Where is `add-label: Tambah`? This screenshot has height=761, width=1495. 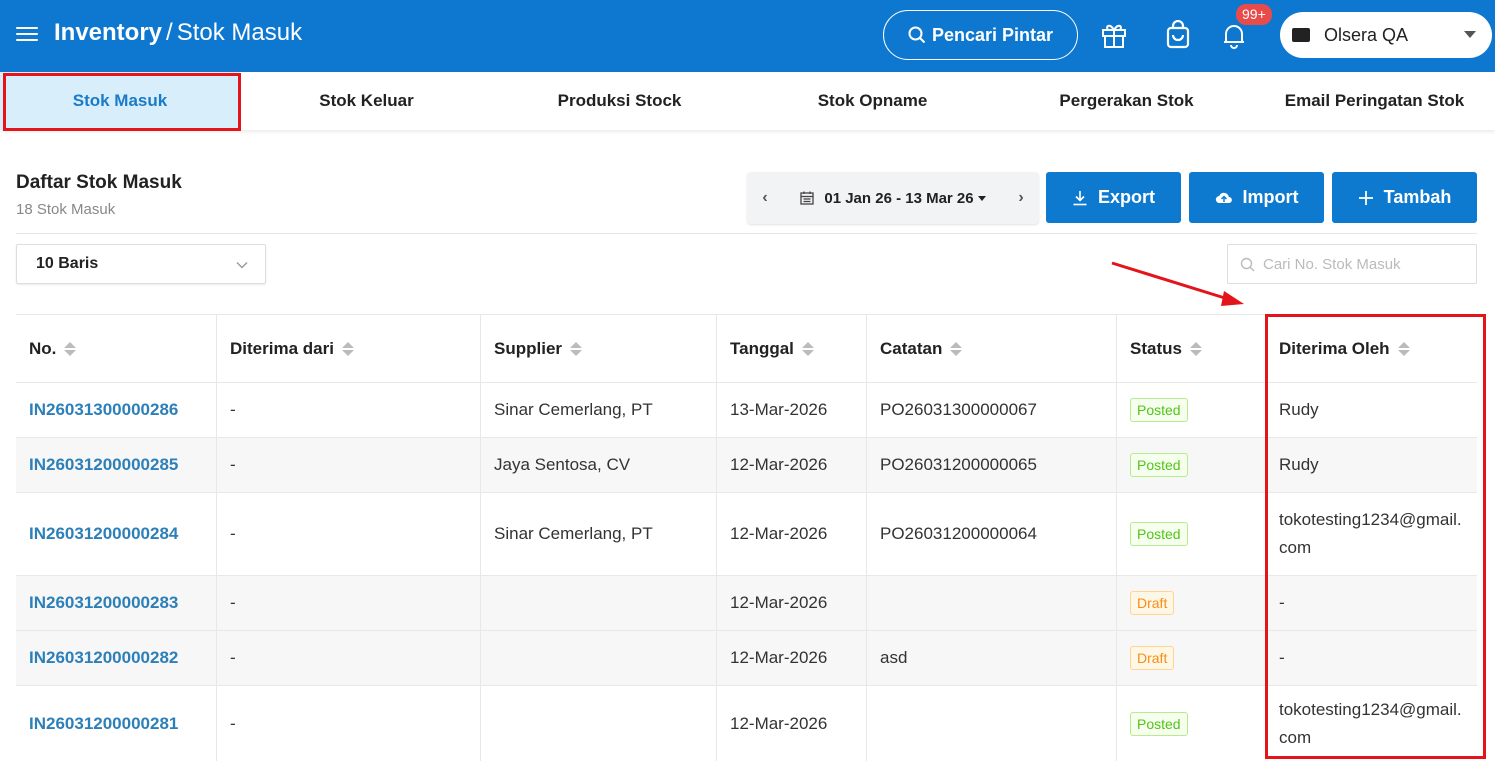
add-label: Tambah is located at coordinates (1417, 197).